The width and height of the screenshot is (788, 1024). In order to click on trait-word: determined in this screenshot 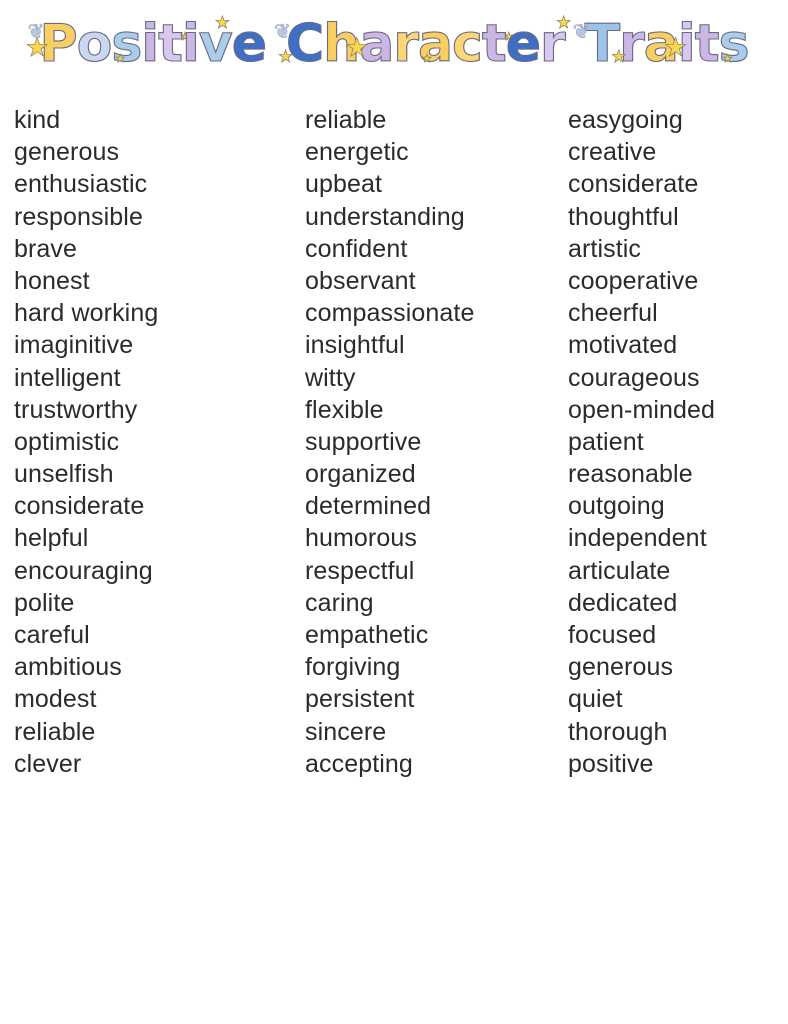, I will do `click(368, 506)`.